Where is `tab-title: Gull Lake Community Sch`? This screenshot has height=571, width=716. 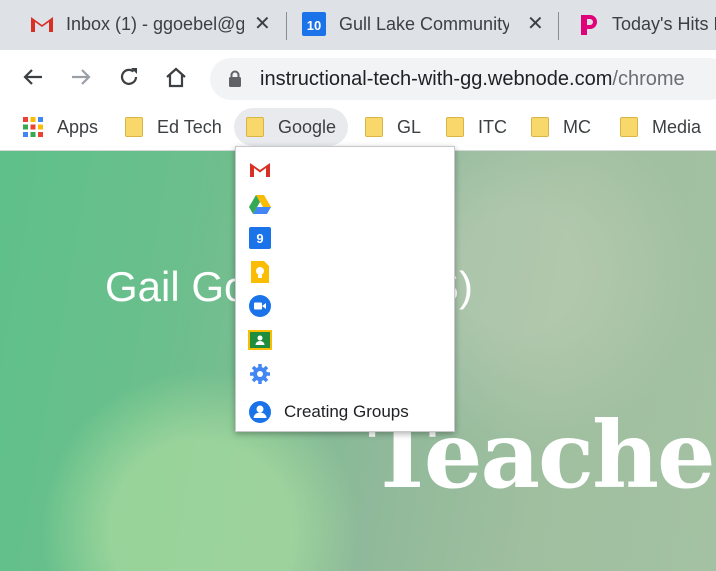 tab-title: Gull Lake Community Sch is located at coordinates (424, 24).